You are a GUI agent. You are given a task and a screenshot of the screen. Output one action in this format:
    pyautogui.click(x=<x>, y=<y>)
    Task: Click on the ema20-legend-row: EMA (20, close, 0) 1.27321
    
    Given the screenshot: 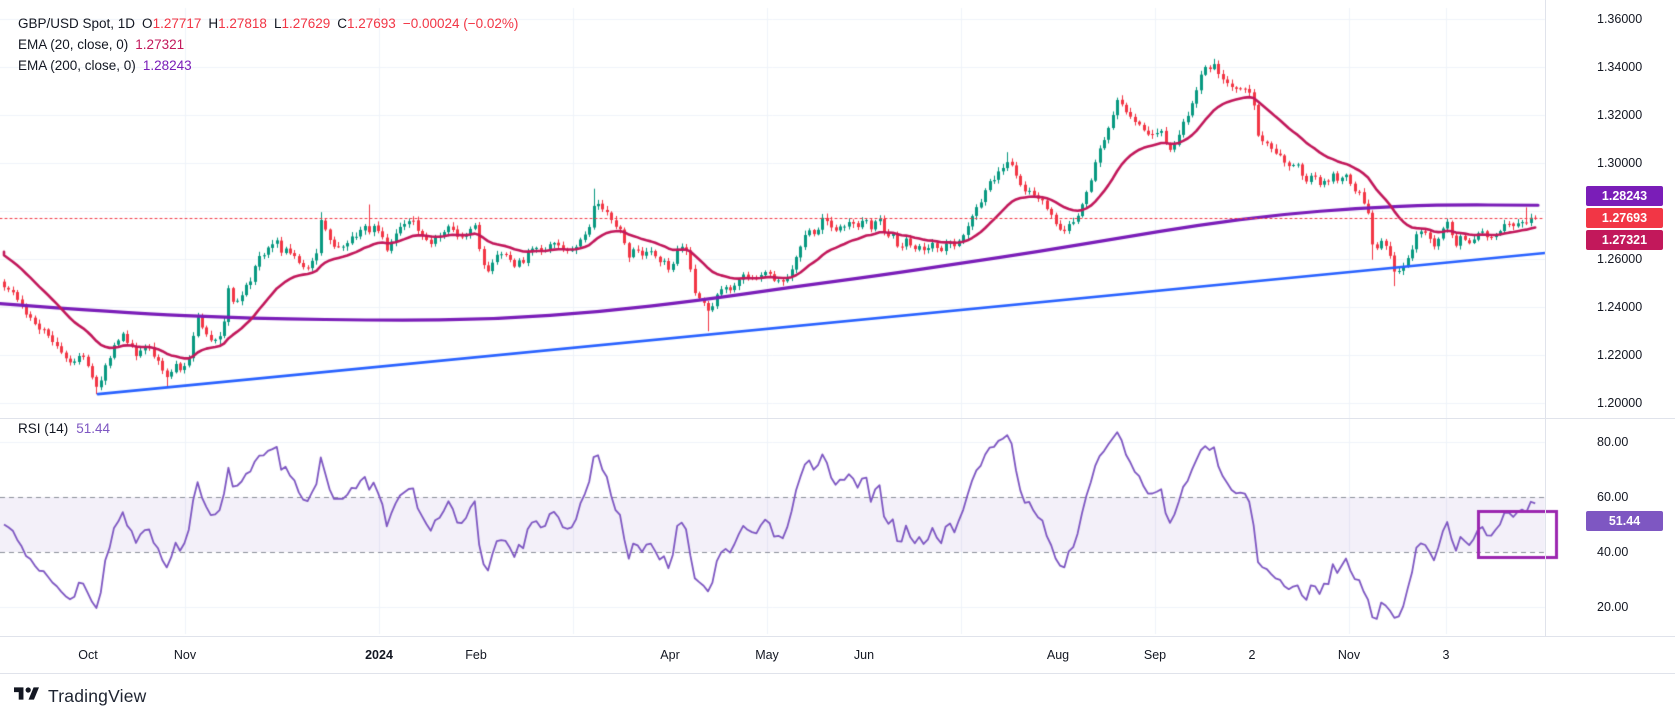 What is the action you would take?
    pyautogui.click(x=268, y=44)
    